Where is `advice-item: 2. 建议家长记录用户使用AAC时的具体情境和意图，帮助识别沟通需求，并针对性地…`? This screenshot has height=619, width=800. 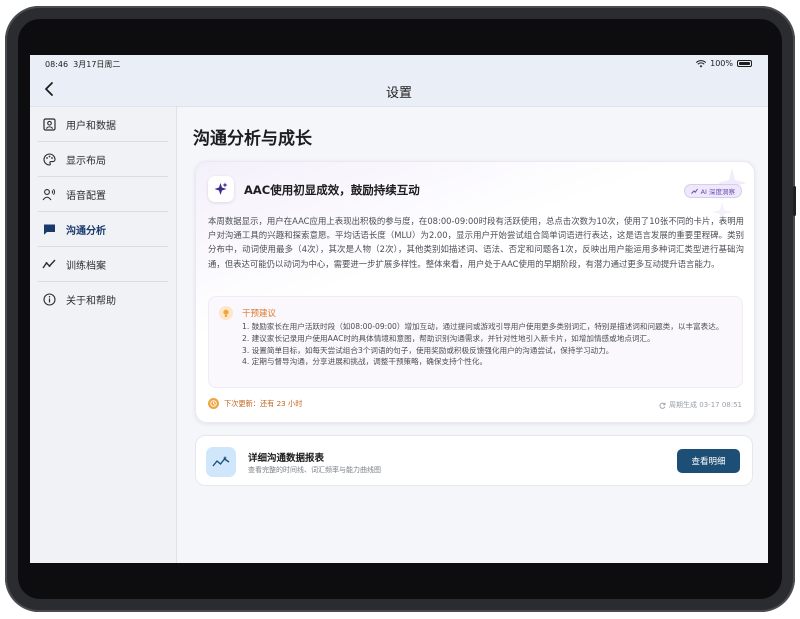 advice-item: 2. 建议家长记录用户使用AAC时的具体情境和意图，帮助识别沟通需求，并针对性地… is located at coordinates (448, 338).